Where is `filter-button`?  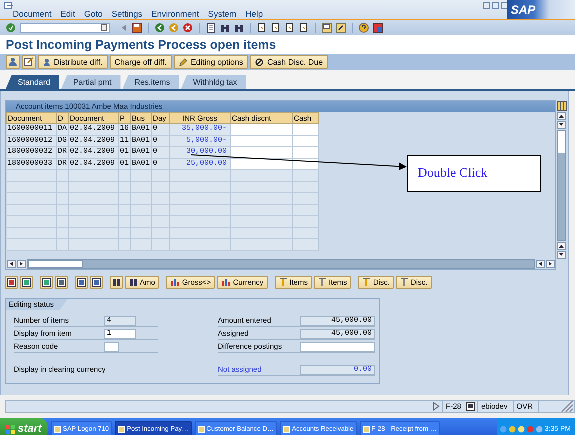
filter-button is located at coordinates (96, 282).